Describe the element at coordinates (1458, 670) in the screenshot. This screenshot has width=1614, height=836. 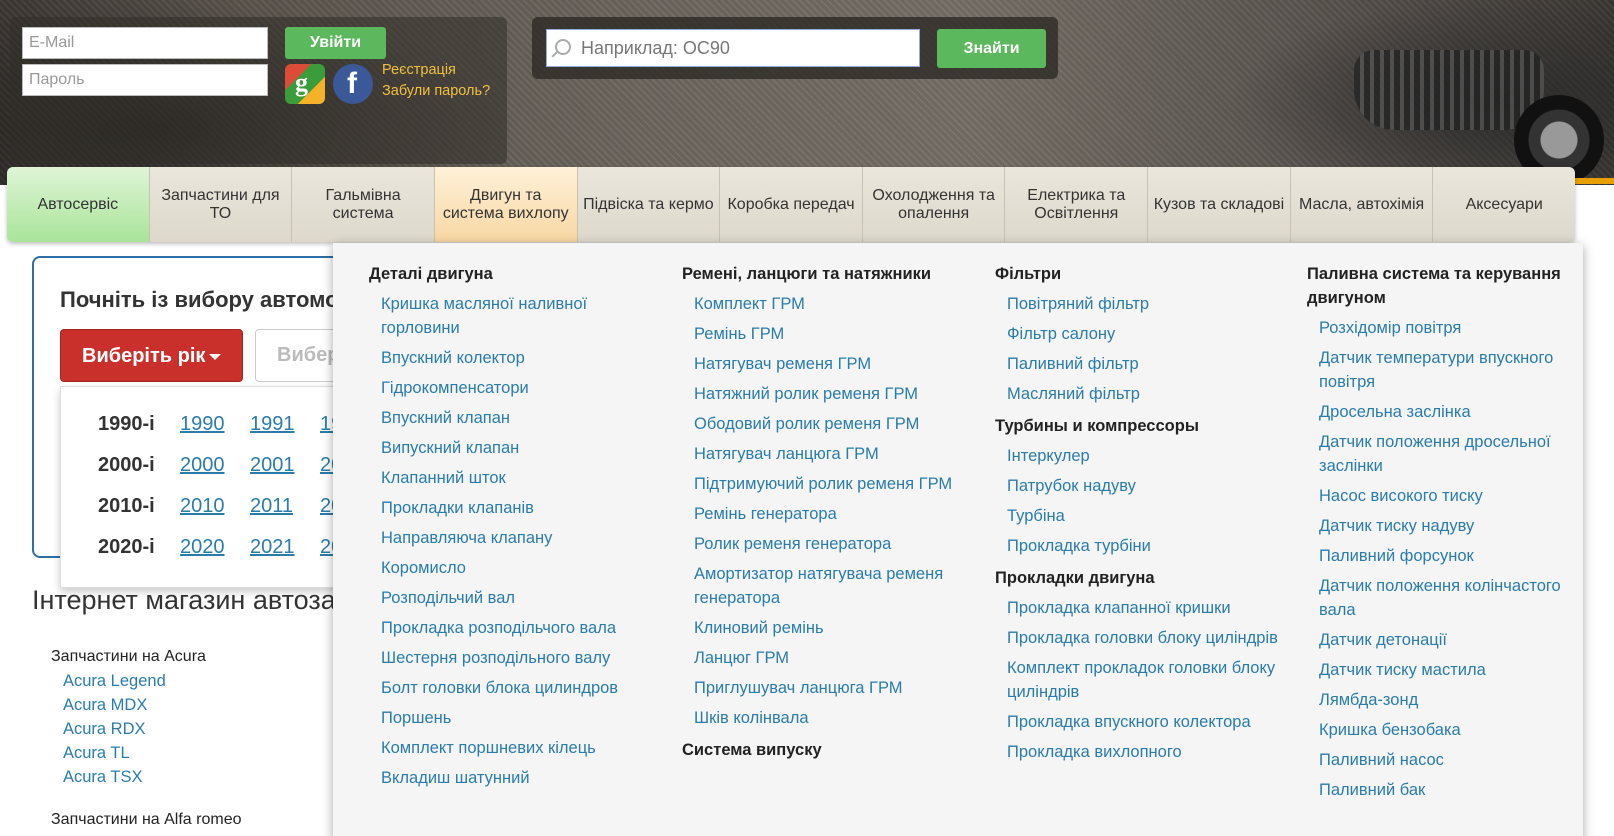
I see `menu-link: Датчик тиску мастила` at that location.